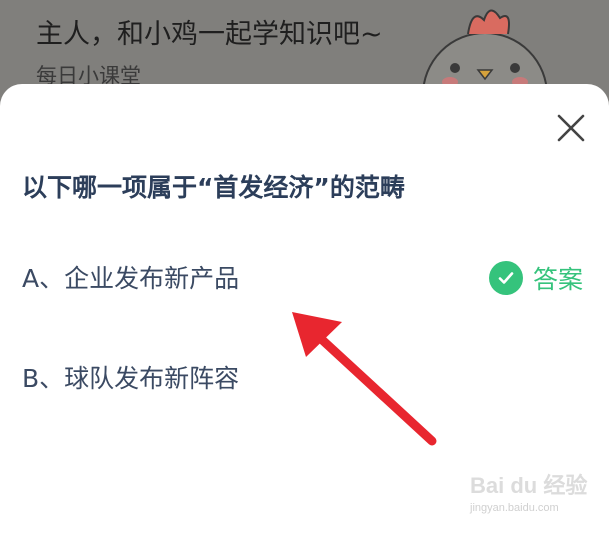 The width and height of the screenshot is (609, 533). What do you see at coordinates (529, 485) in the screenshot?
I see `watermark-brand: Bai du 经验` at bounding box center [529, 485].